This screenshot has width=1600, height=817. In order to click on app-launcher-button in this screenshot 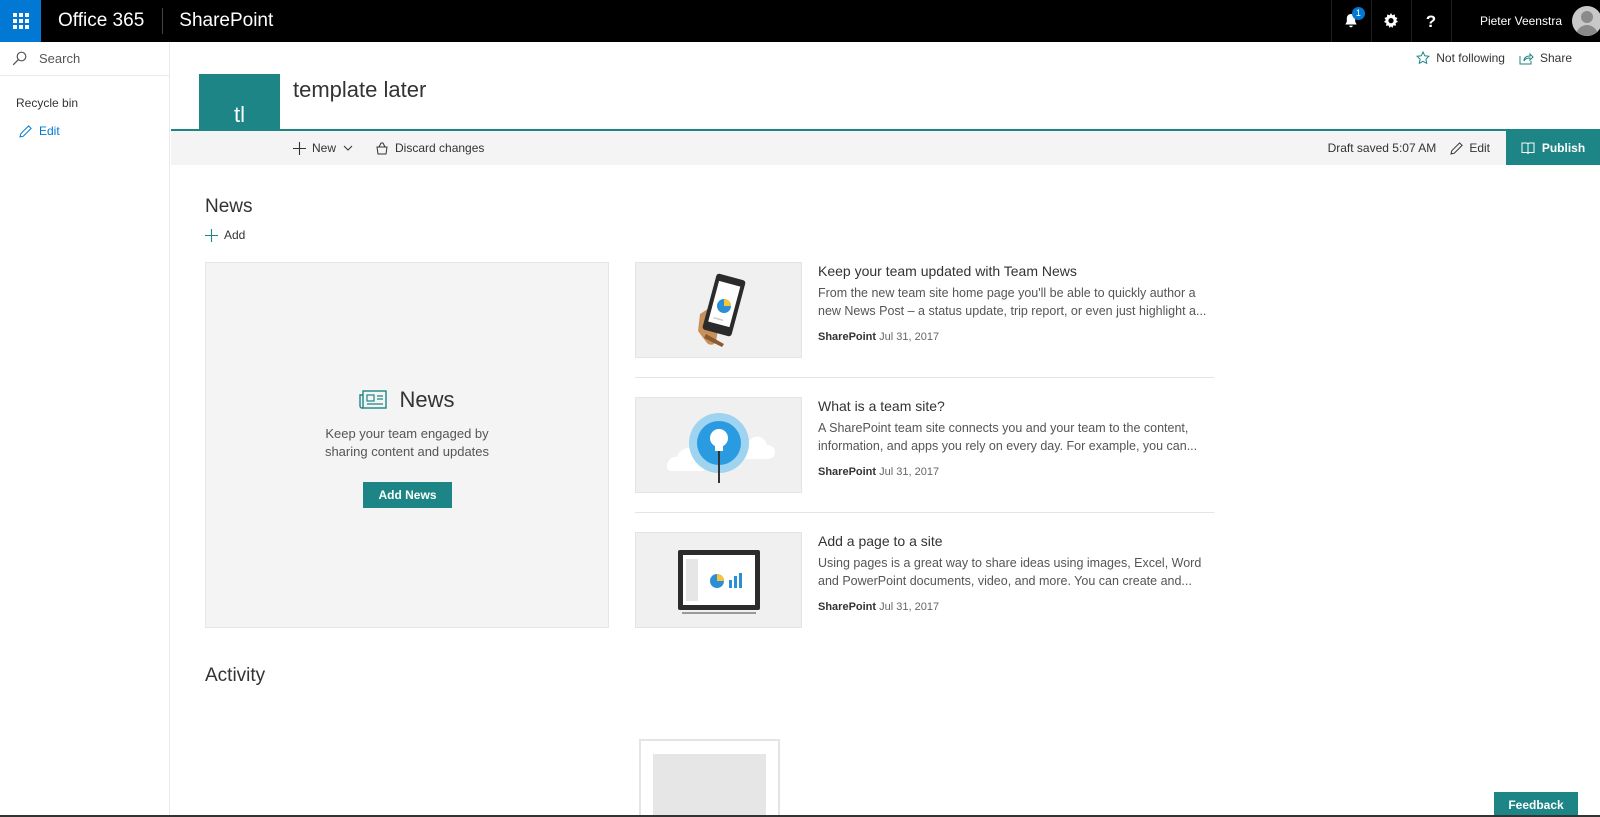, I will do `click(20, 21)`.